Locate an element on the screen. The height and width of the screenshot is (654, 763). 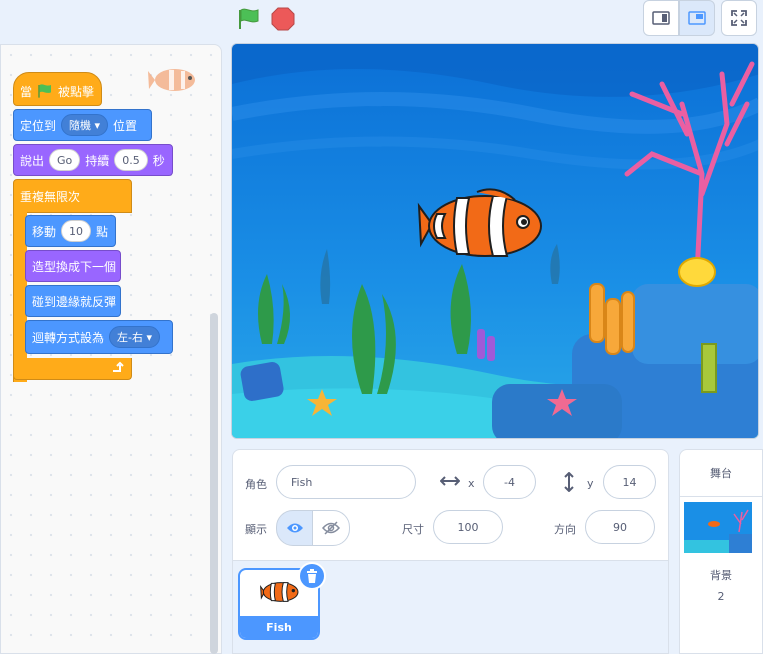
show-sprite-button is located at coordinates (294, 528).